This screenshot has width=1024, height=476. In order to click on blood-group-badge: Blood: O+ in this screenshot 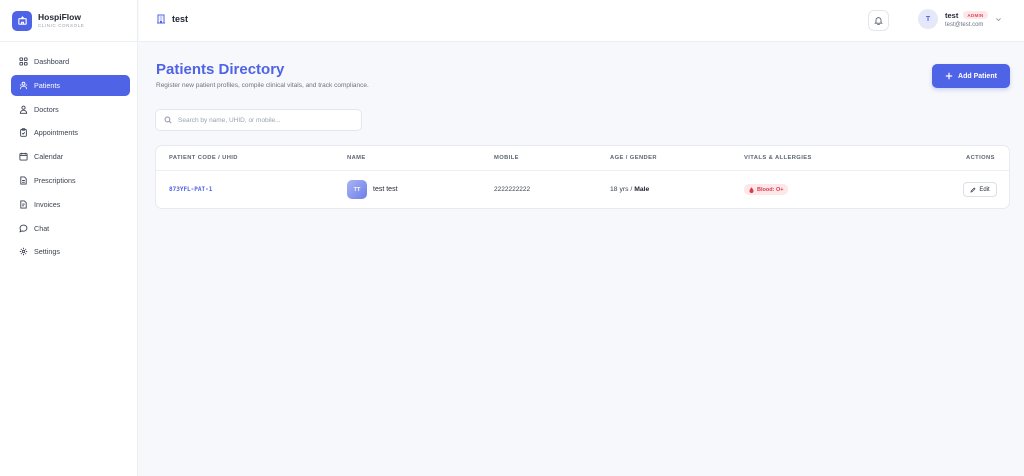, I will do `click(766, 189)`.